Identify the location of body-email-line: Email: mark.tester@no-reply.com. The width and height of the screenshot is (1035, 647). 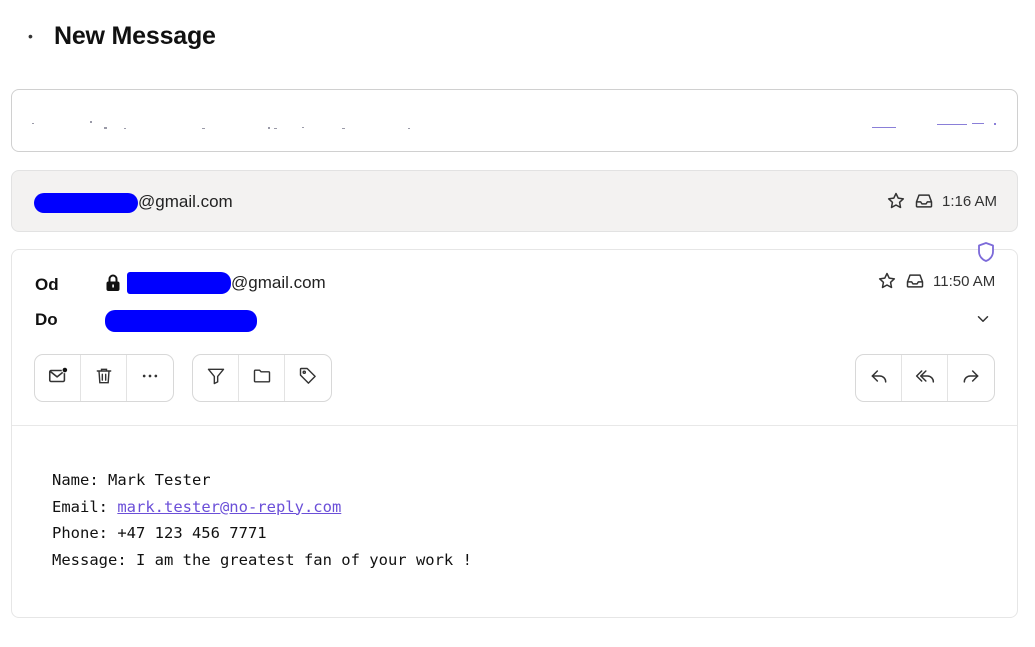
(262, 507).